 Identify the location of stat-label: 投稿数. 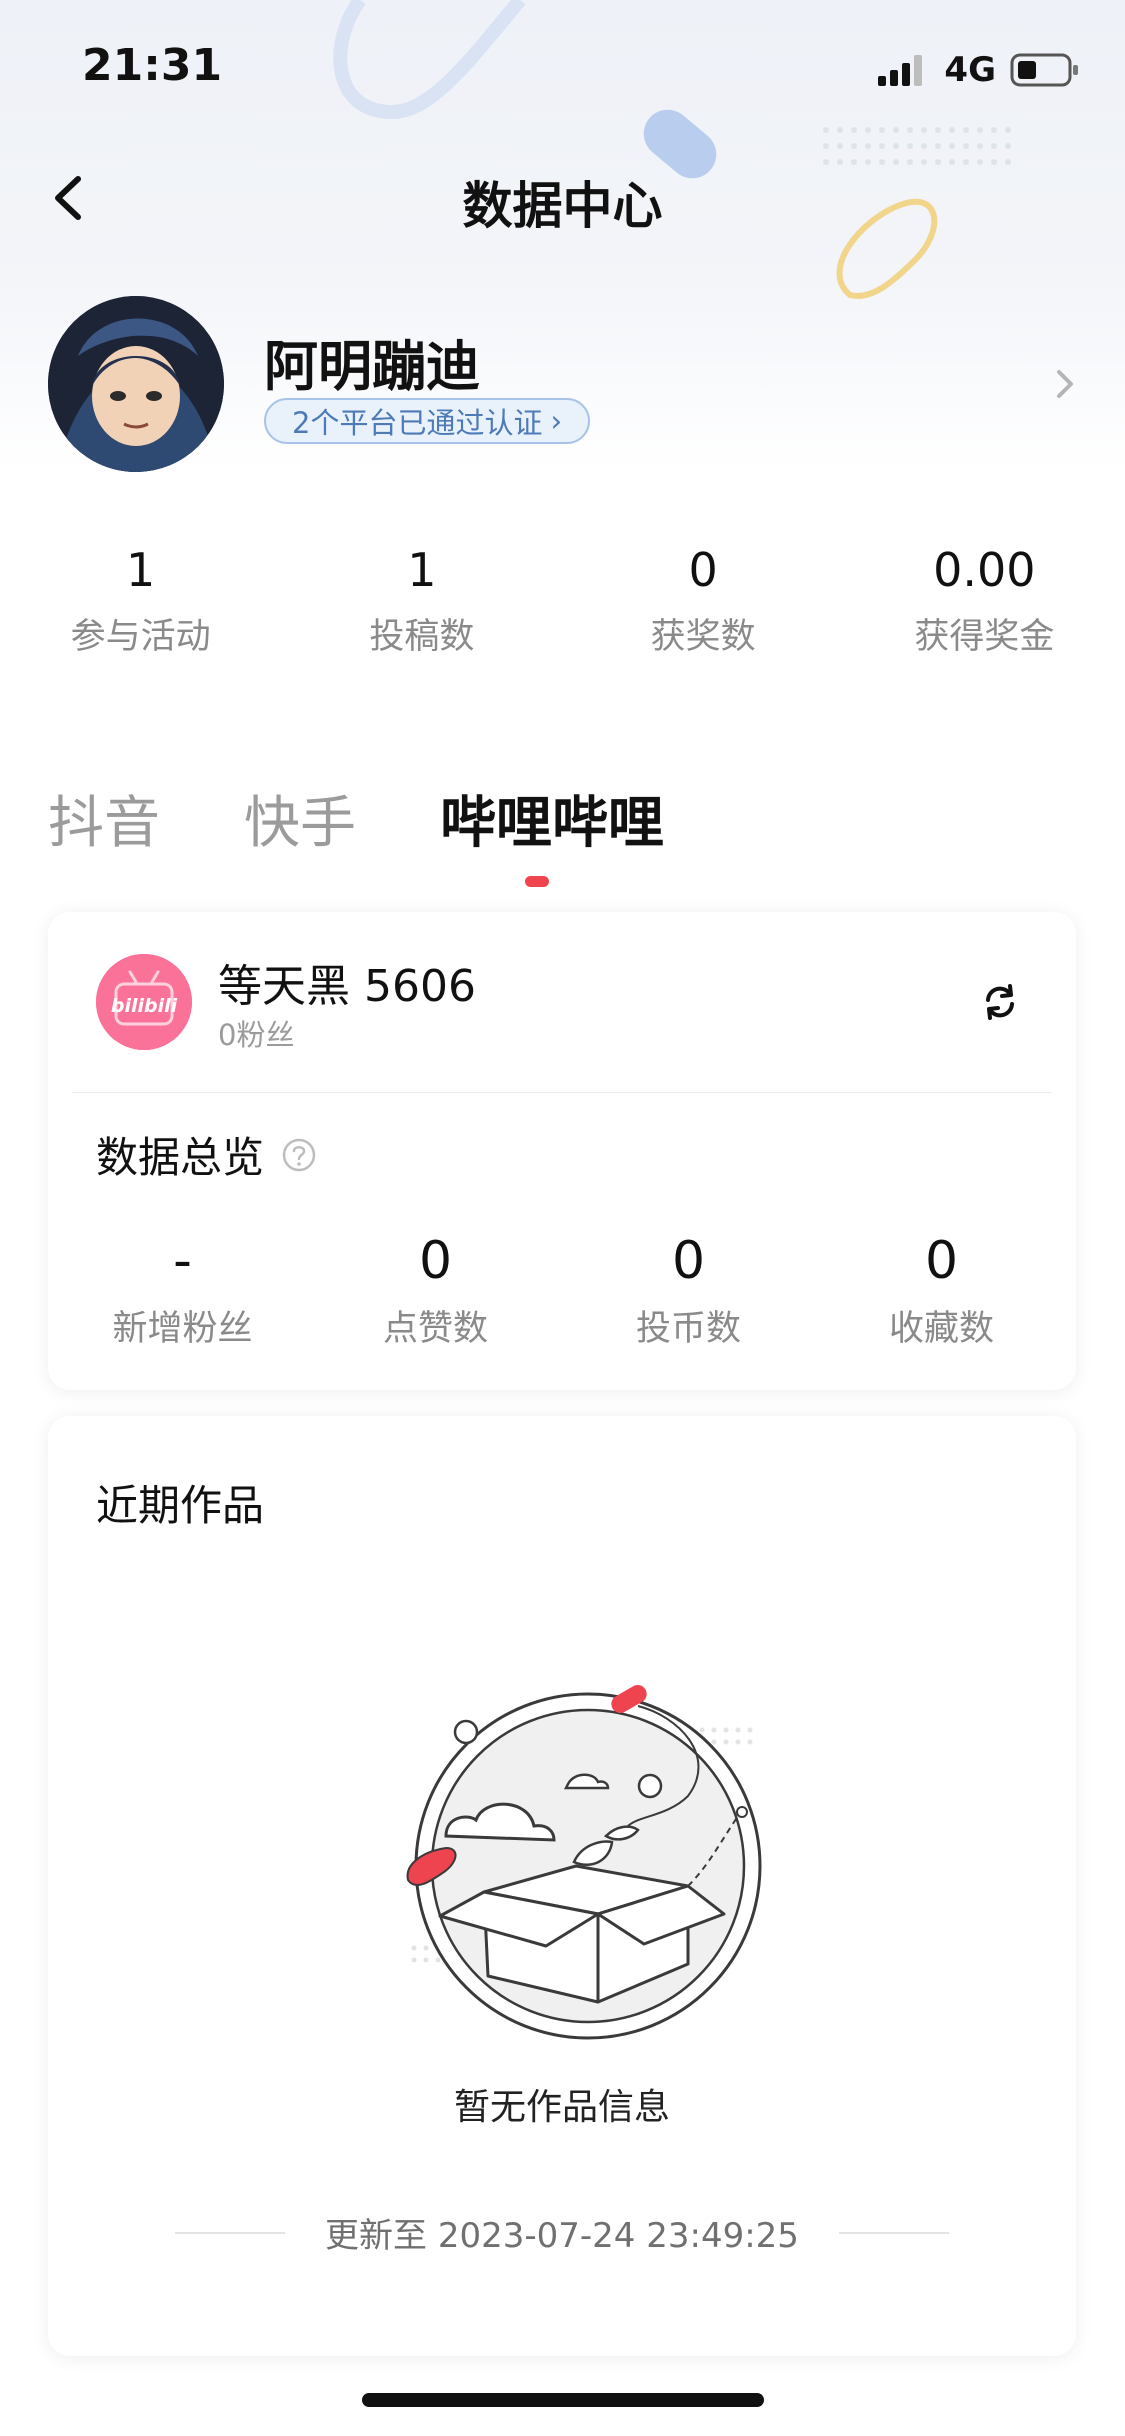
(422, 637).